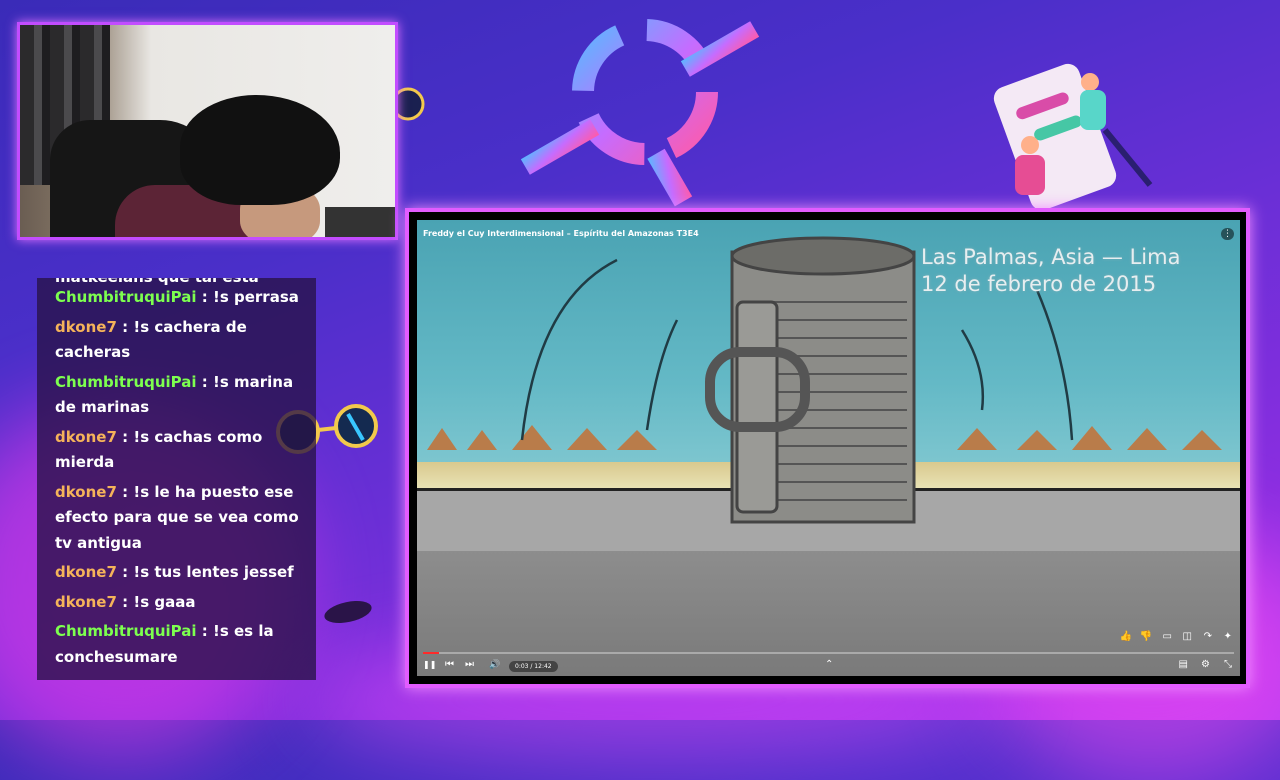  What do you see at coordinates (1051, 257) in the screenshot?
I see `caption-line-1: Las Palmas, Asia — Lima` at bounding box center [1051, 257].